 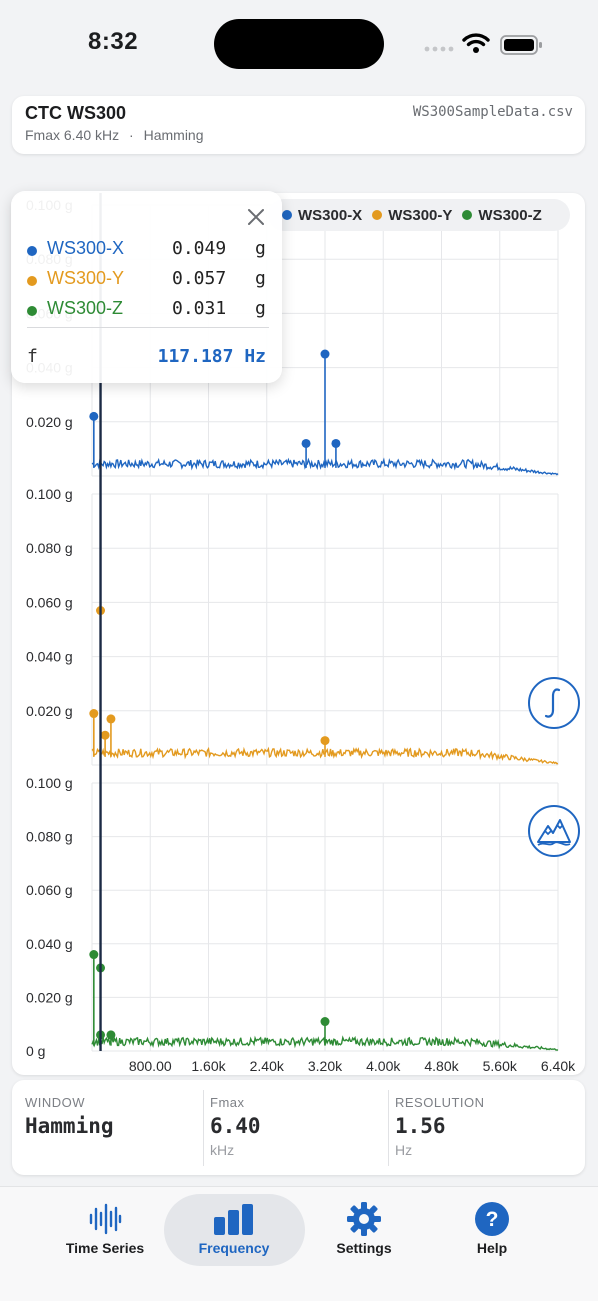 I want to click on resolution-info: RESOLUTION 1.56 Hz, so click(x=485, y=1127).